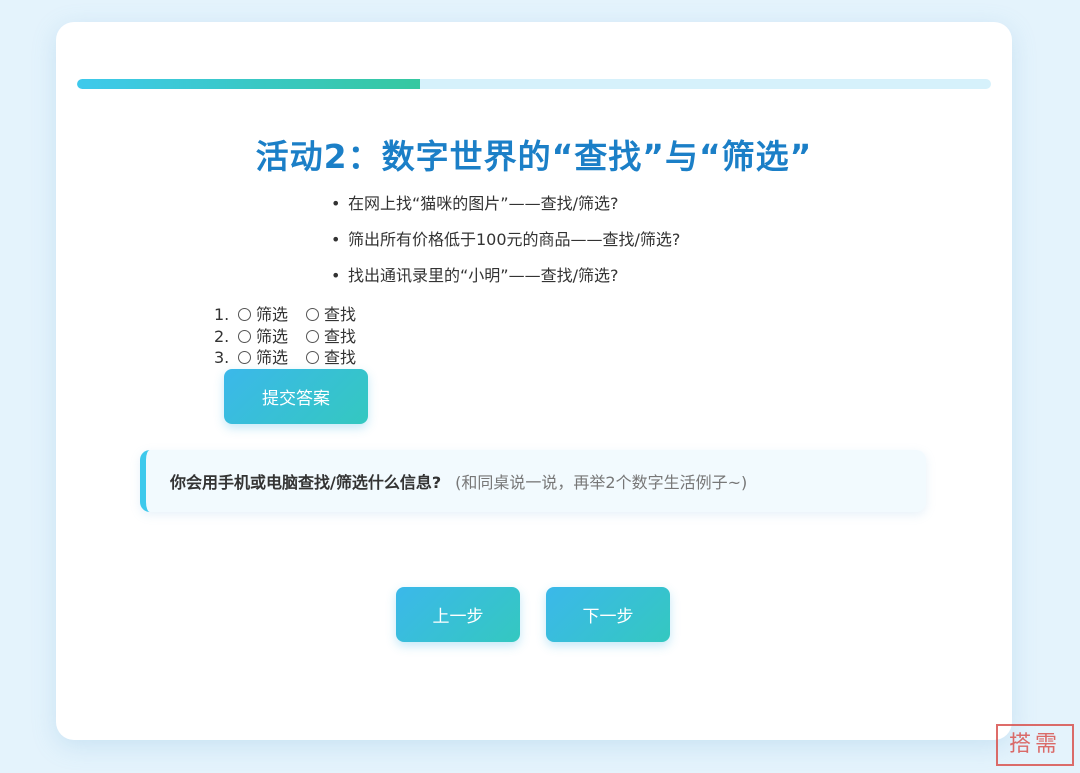  I want to click on page-title: 活动2：数字世界的“查找”与“筛选”, so click(534, 156).